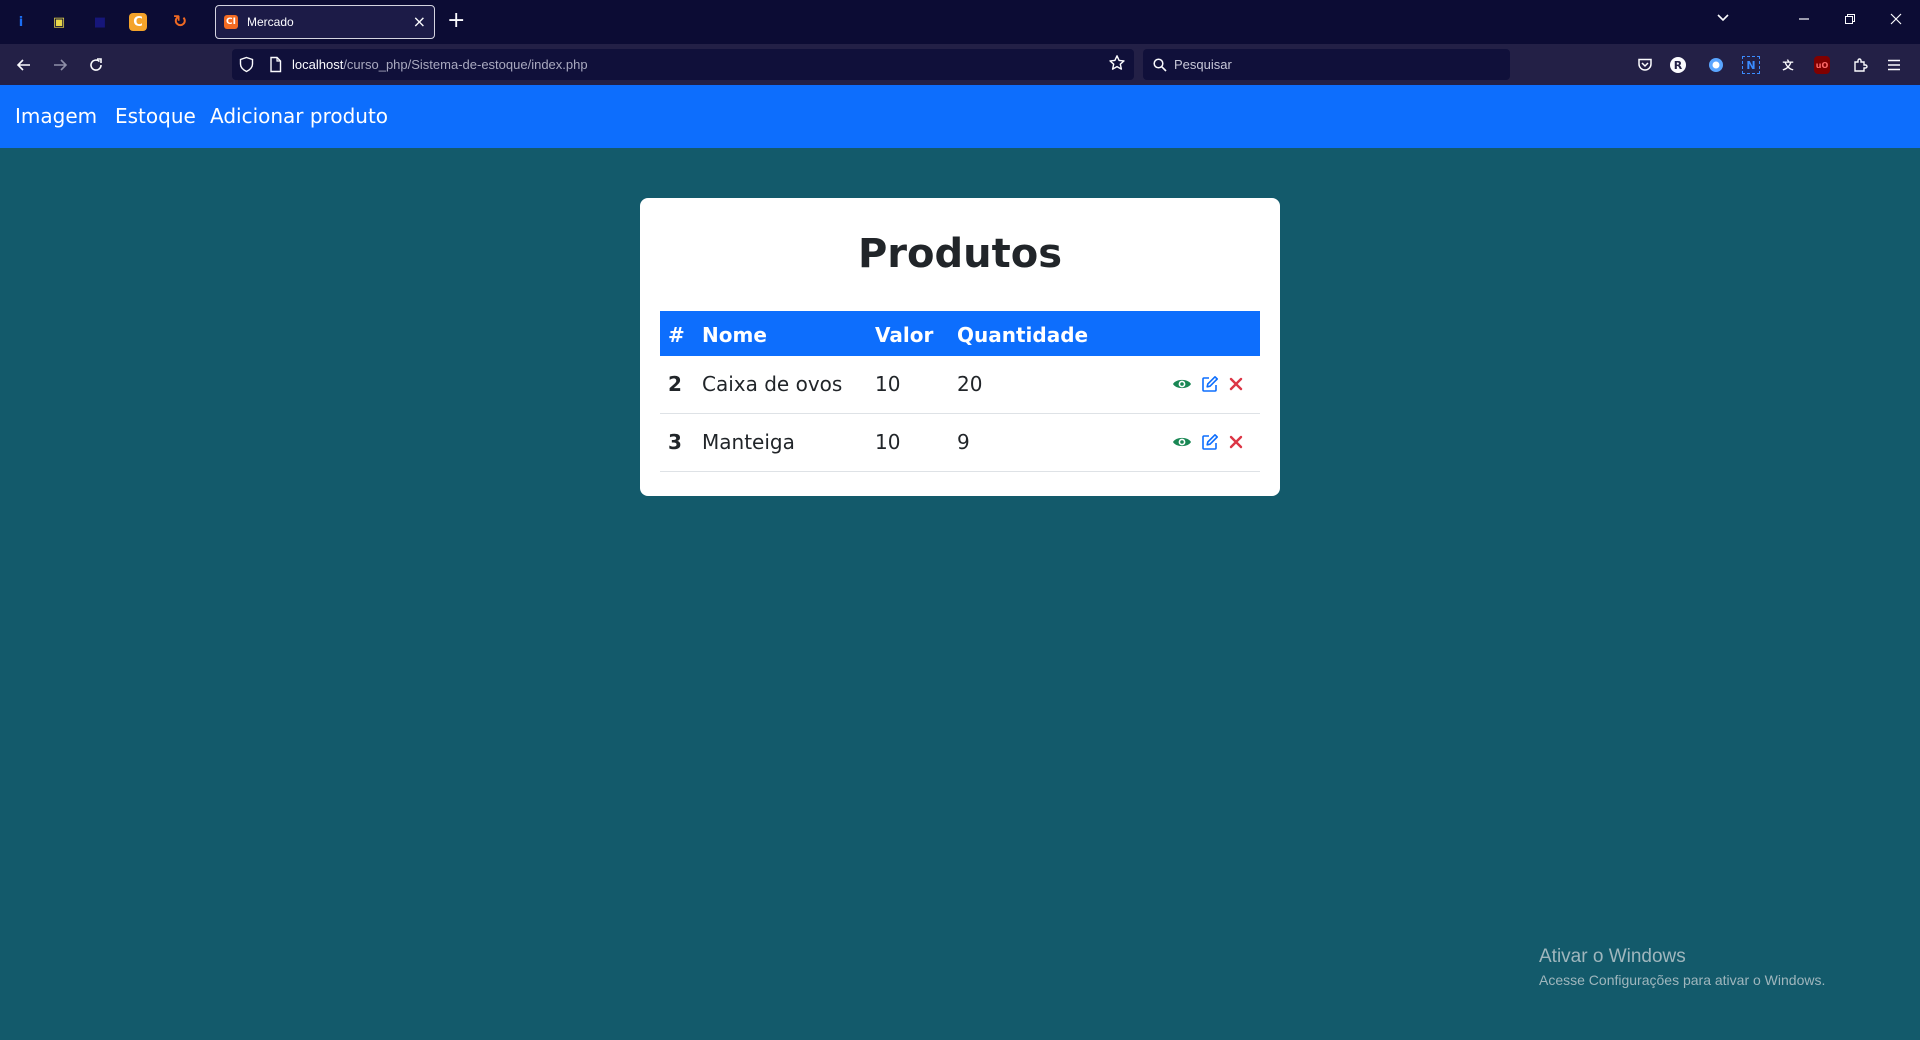  Describe the element at coordinates (904, 335) in the screenshot. I see `column-header-valor: Valor` at that location.